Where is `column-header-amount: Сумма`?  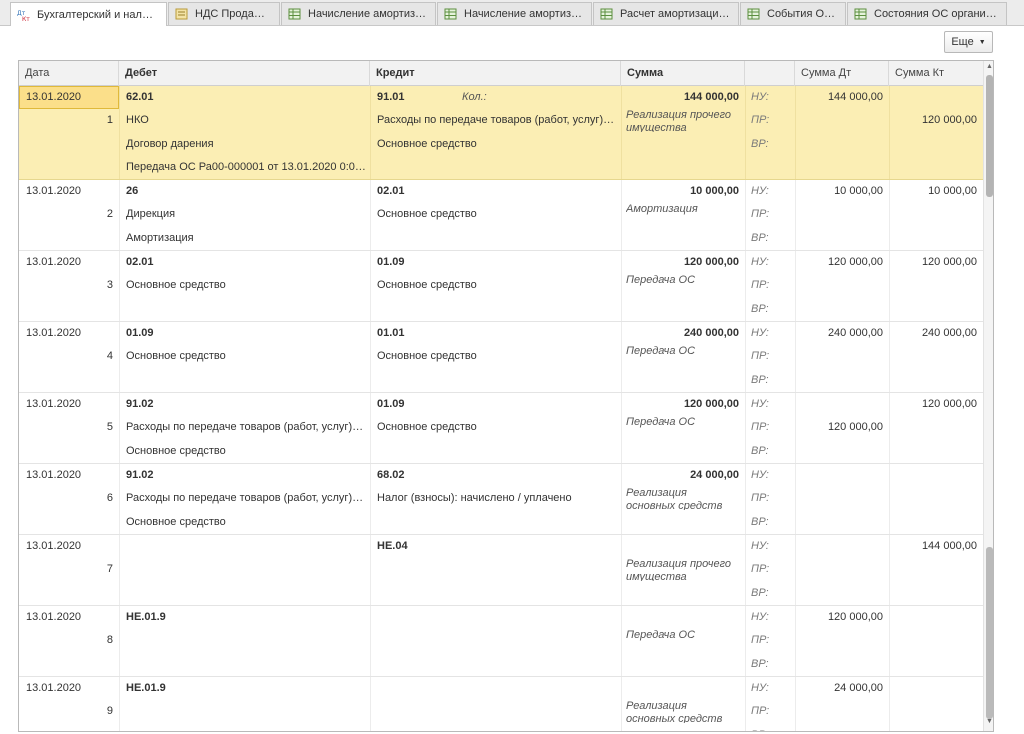
column-header-amount: Сумма is located at coordinates (683, 73).